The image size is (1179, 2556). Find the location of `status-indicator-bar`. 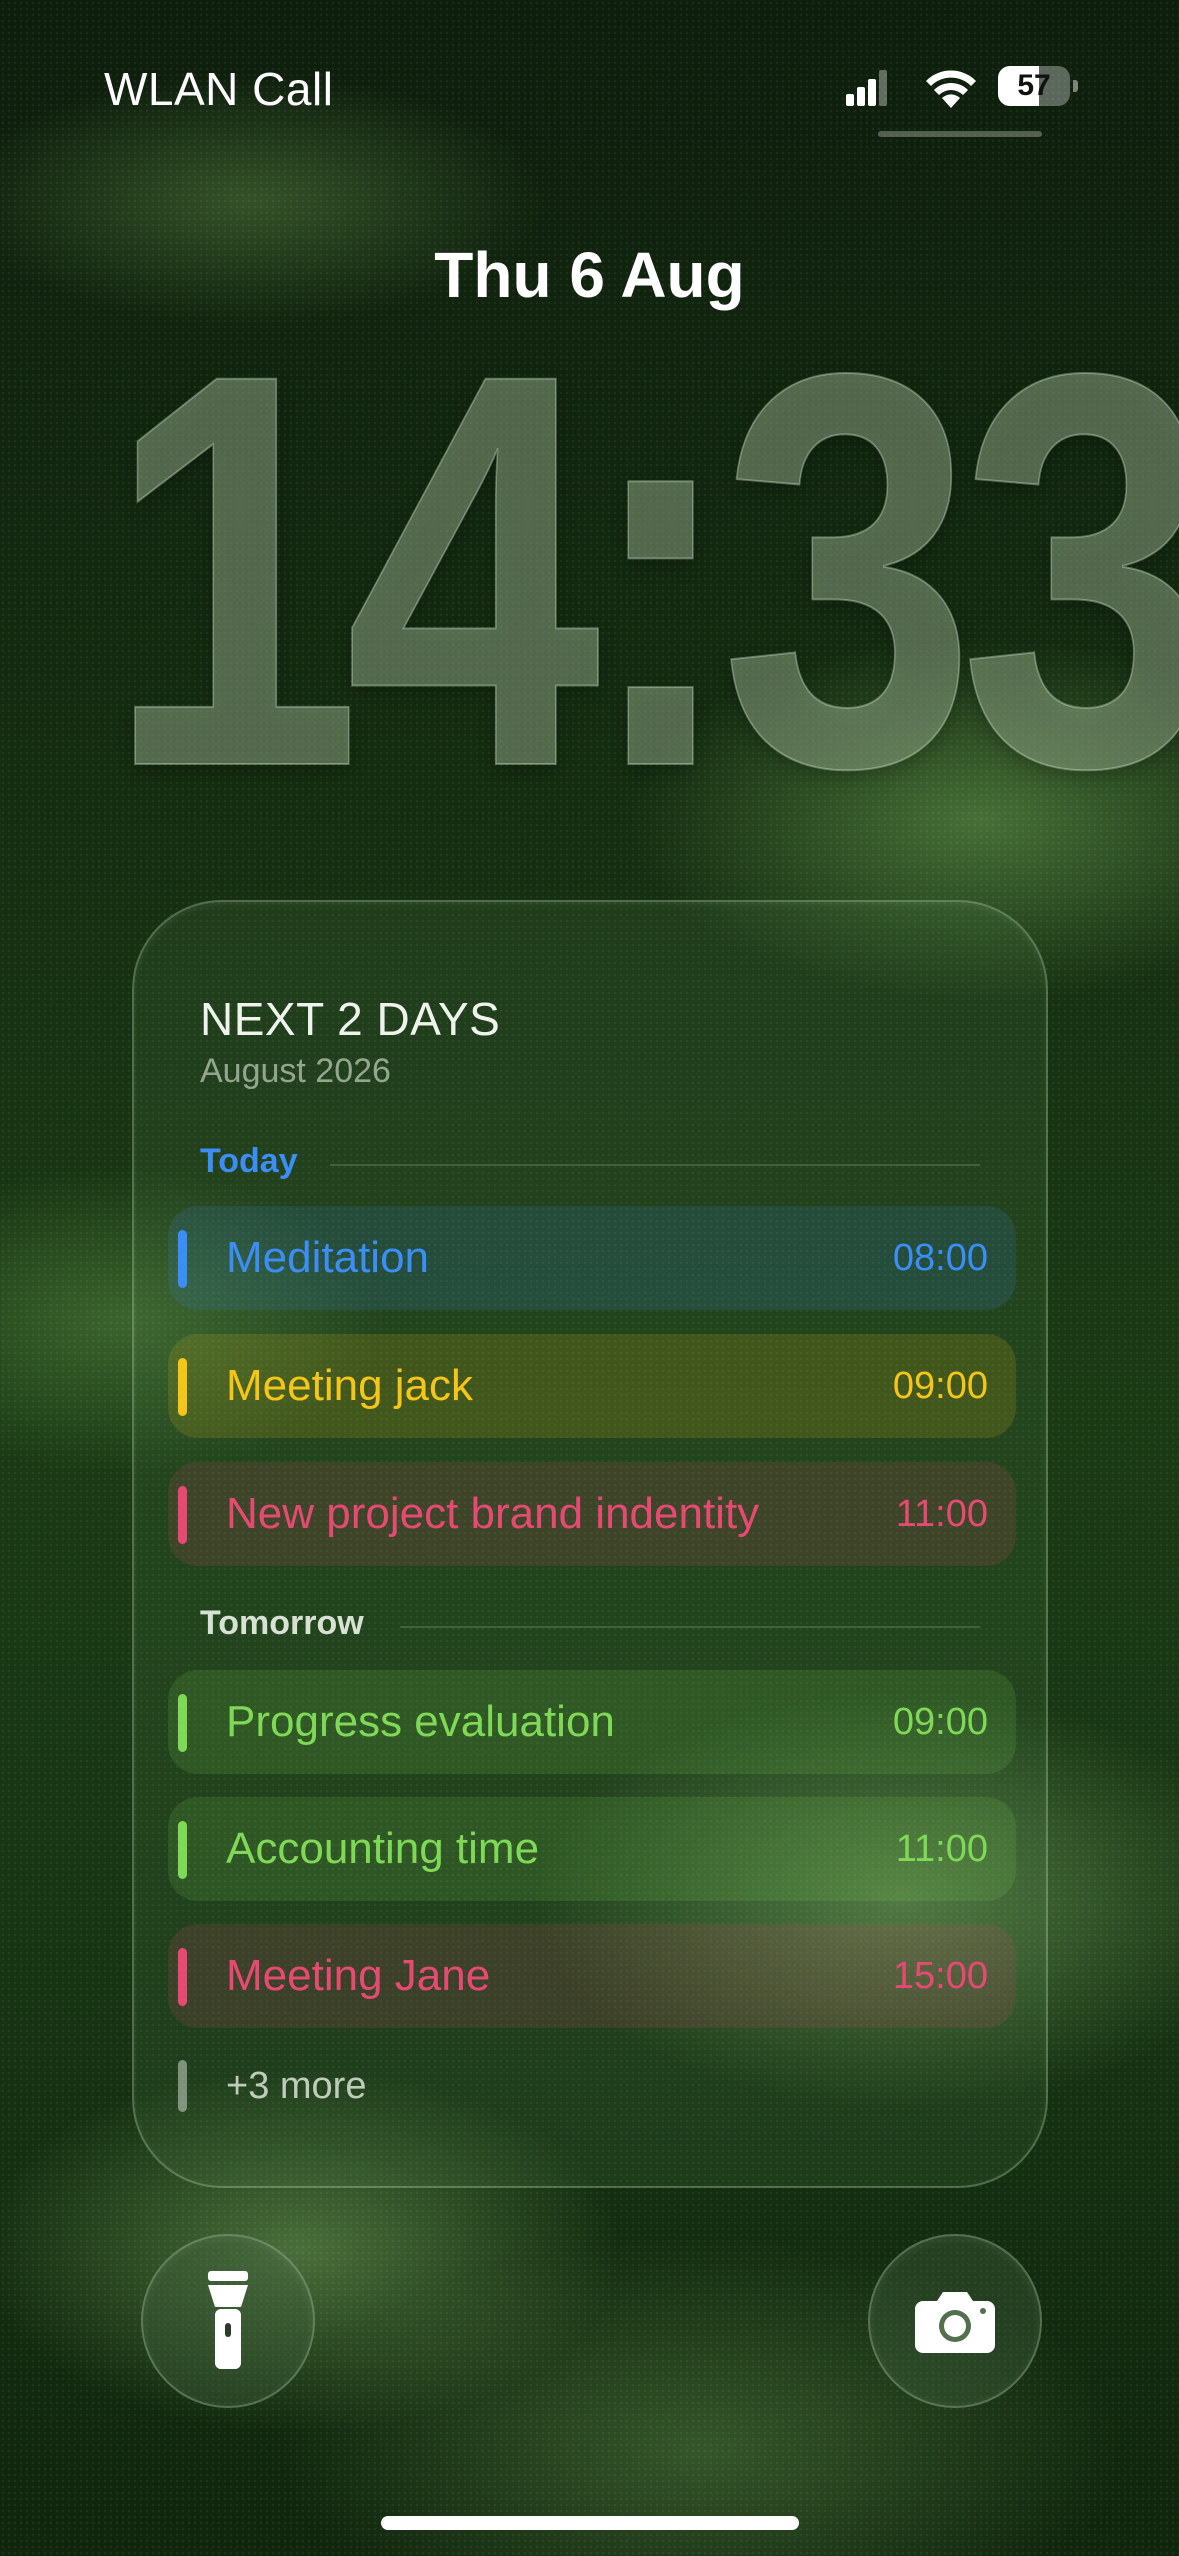

status-indicator-bar is located at coordinates (960, 134).